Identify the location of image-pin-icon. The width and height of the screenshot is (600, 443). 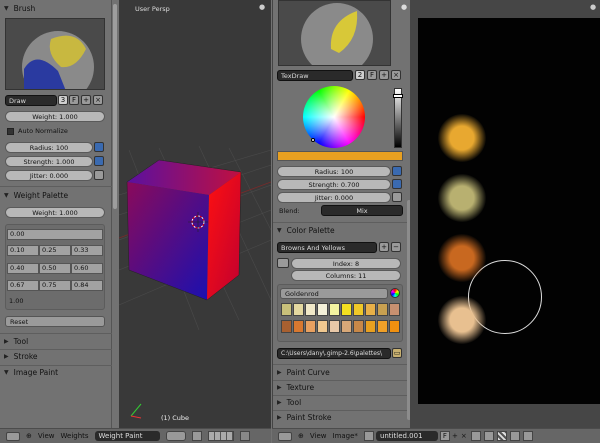
(475, 436).